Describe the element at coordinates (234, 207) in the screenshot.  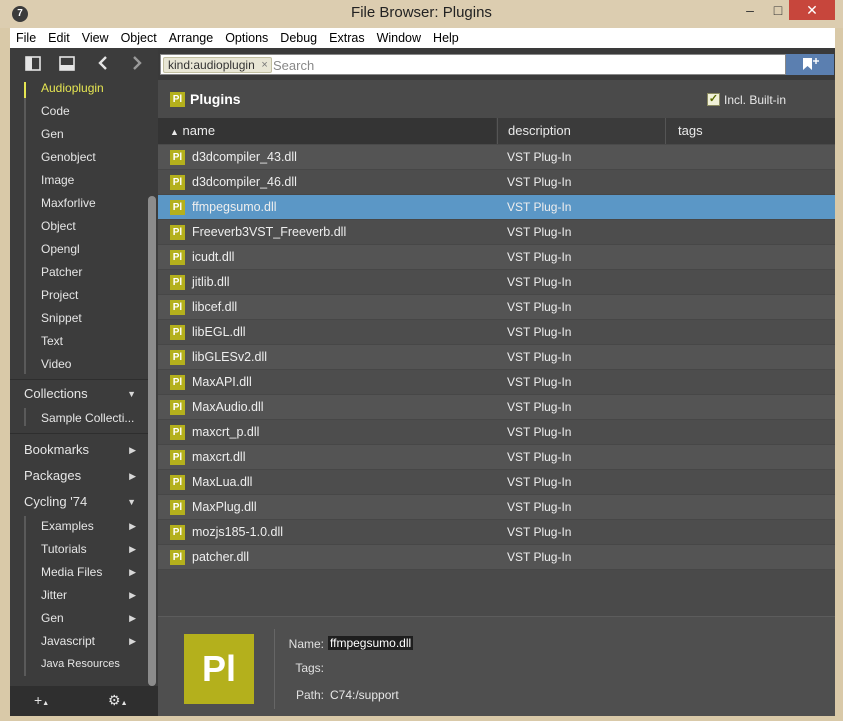
I see `row-name: ffmpegsumo.dll` at that location.